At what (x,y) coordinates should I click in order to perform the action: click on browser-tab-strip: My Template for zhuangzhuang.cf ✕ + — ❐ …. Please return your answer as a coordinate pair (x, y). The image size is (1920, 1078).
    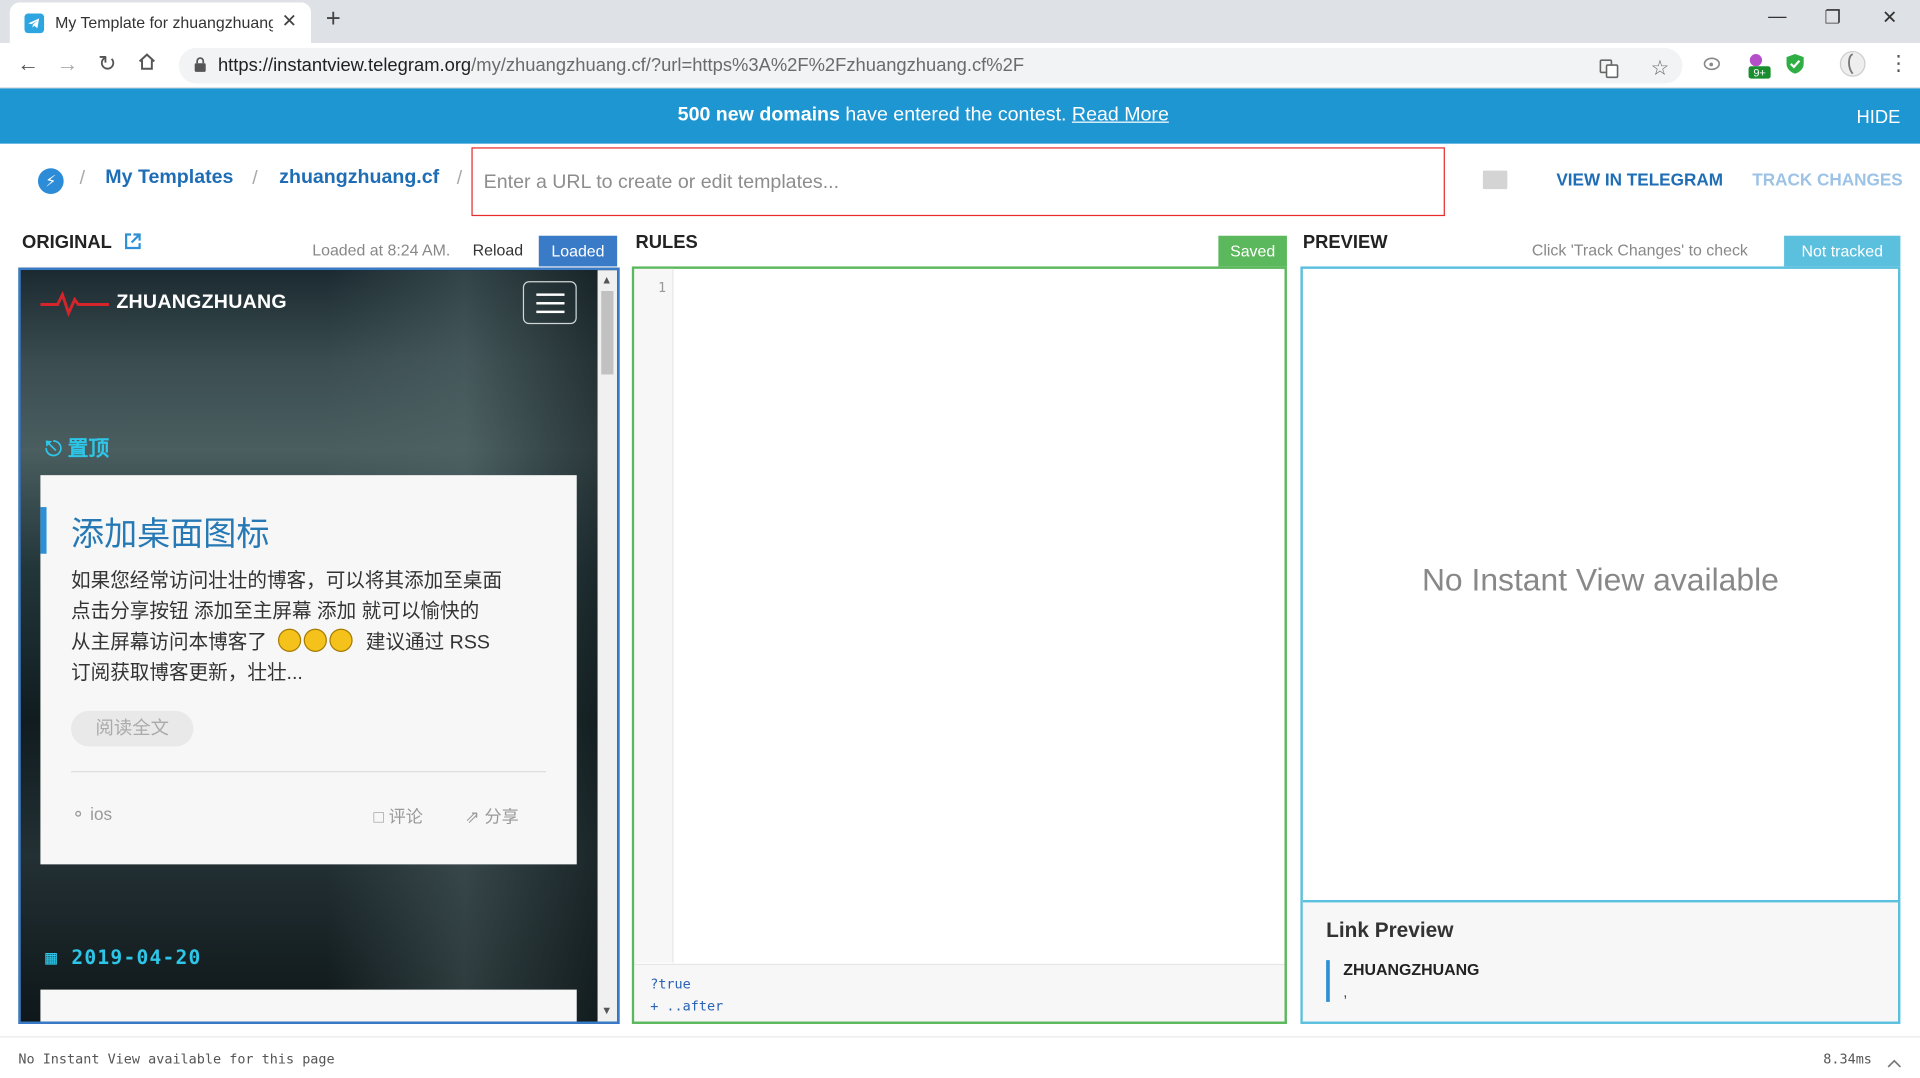
    Looking at the image, I should click on (960, 21).